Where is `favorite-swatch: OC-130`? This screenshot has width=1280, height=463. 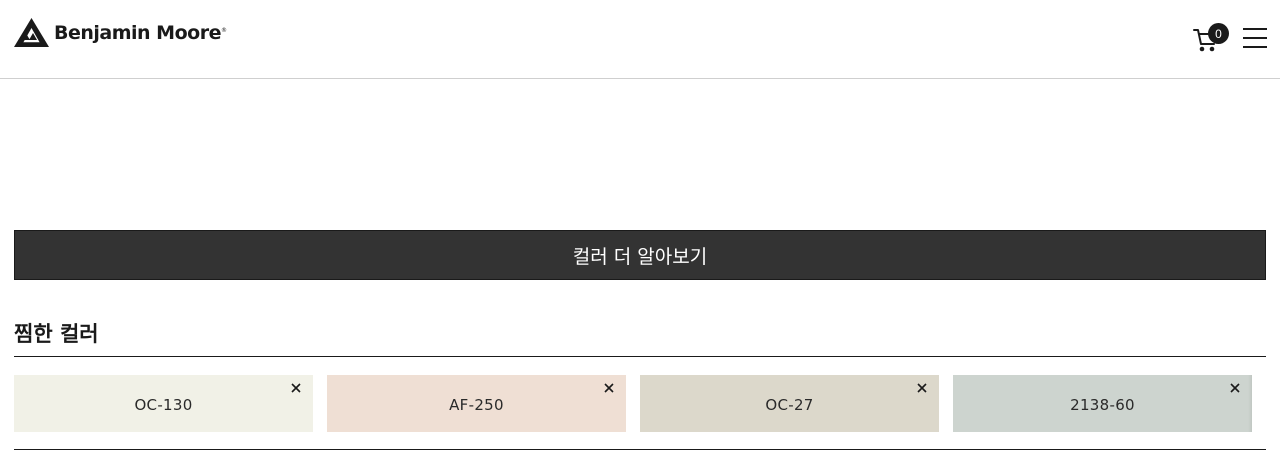 favorite-swatch: OC-130 is located at coordinates (163, 403).